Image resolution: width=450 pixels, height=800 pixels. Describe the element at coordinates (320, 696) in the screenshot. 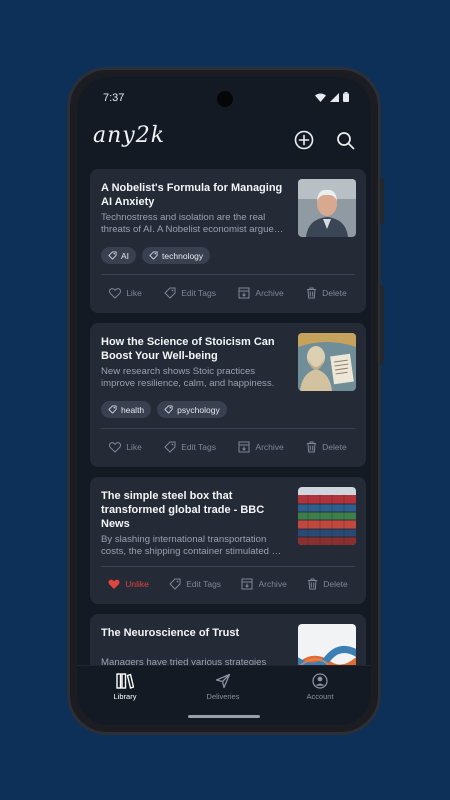

I see `nav-account-label: Account` at that location.